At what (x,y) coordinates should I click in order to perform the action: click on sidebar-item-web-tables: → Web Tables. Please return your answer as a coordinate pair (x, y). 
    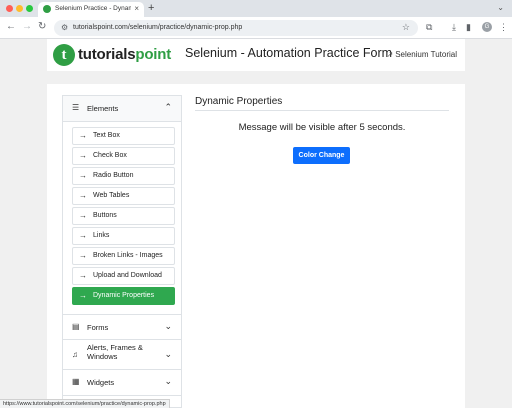
    Looking at the image, I should click on (123, 196).